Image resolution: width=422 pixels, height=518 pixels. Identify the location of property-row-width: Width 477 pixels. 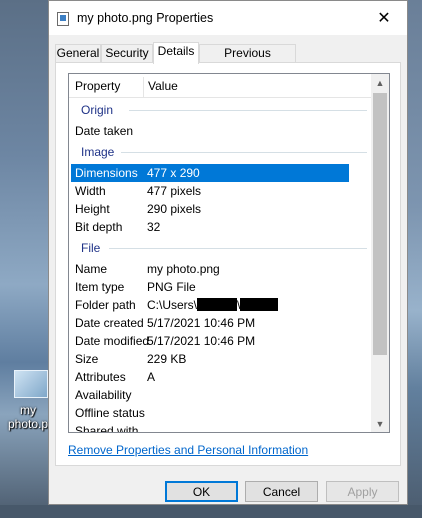
(210, 191).